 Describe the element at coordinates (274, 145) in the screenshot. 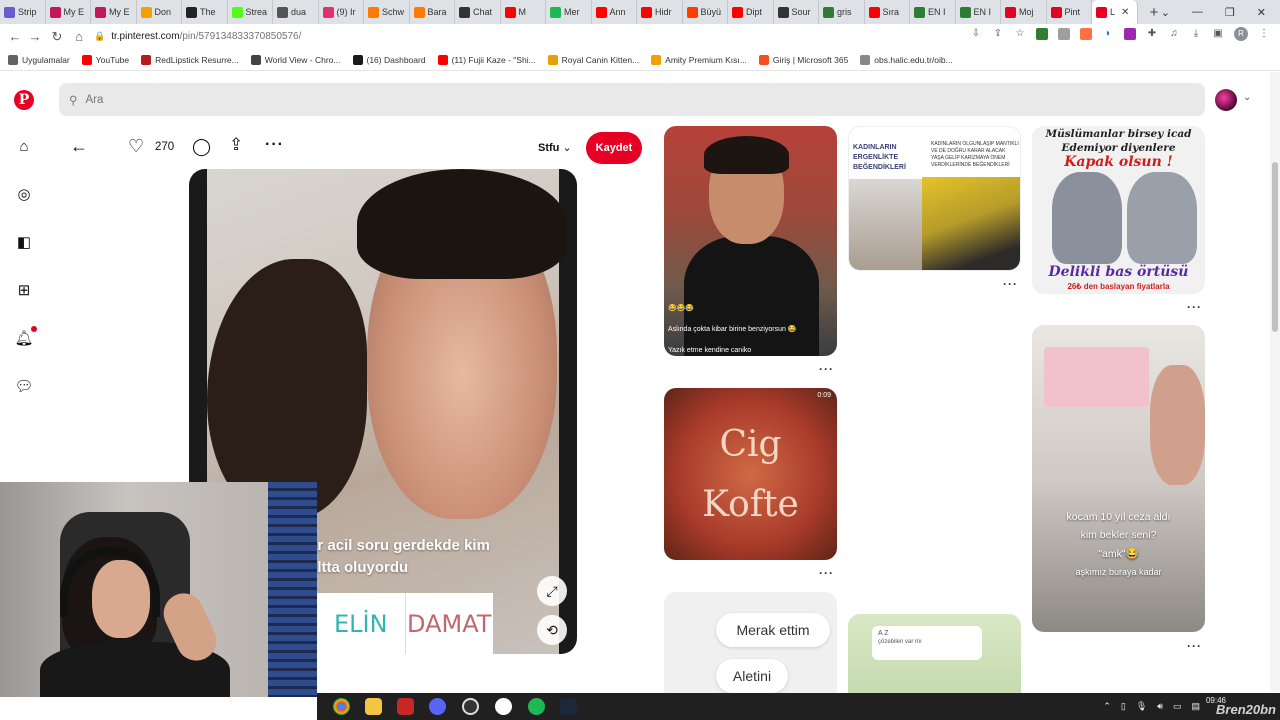

I see `more-options-icon: ···` at that location.